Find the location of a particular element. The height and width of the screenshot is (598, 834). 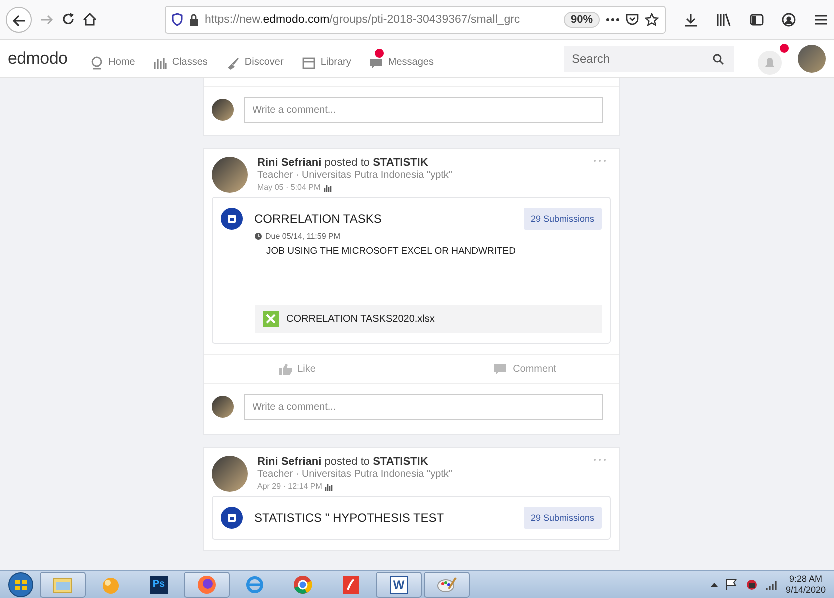

search-icon is located at coordinates (718, 59).